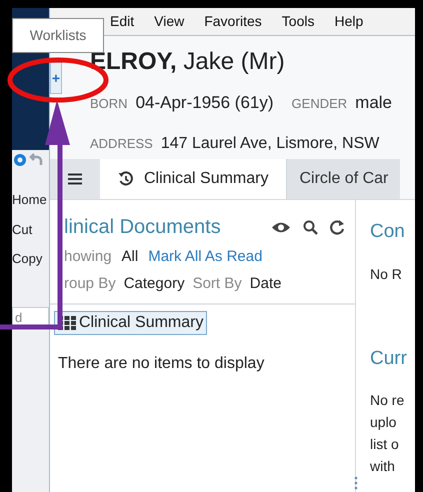 Image resolution: width=423 pixels, height=492 pixels. I want to click on search-icon, so click(310, 227).